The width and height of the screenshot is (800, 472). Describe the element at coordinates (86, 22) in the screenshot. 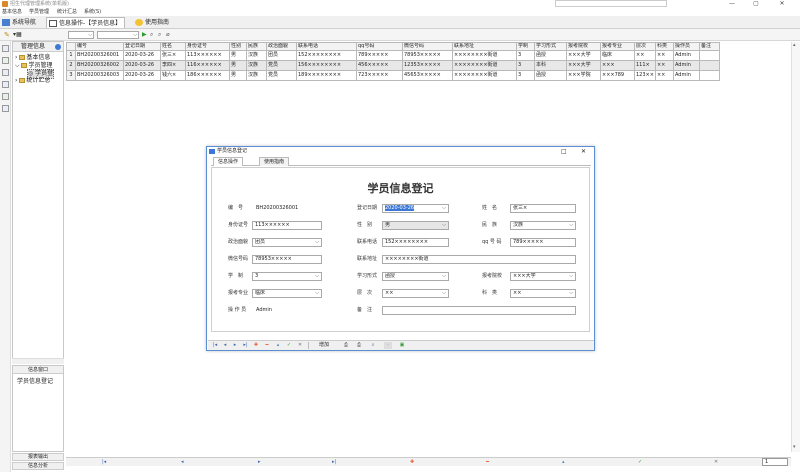

I see `tab-student-info: 信息操作-【学员信息】` at that location.